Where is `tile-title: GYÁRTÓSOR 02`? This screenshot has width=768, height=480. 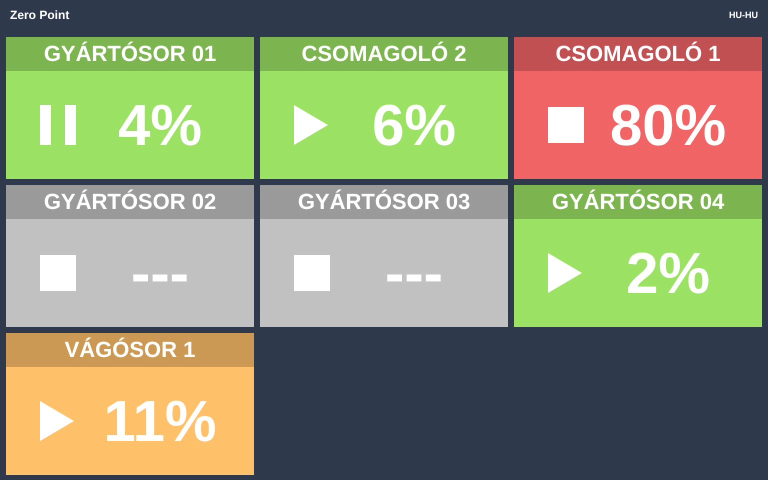
tile-title: GYÁRTÓSOR 02 is located at coordinates (130, 202).